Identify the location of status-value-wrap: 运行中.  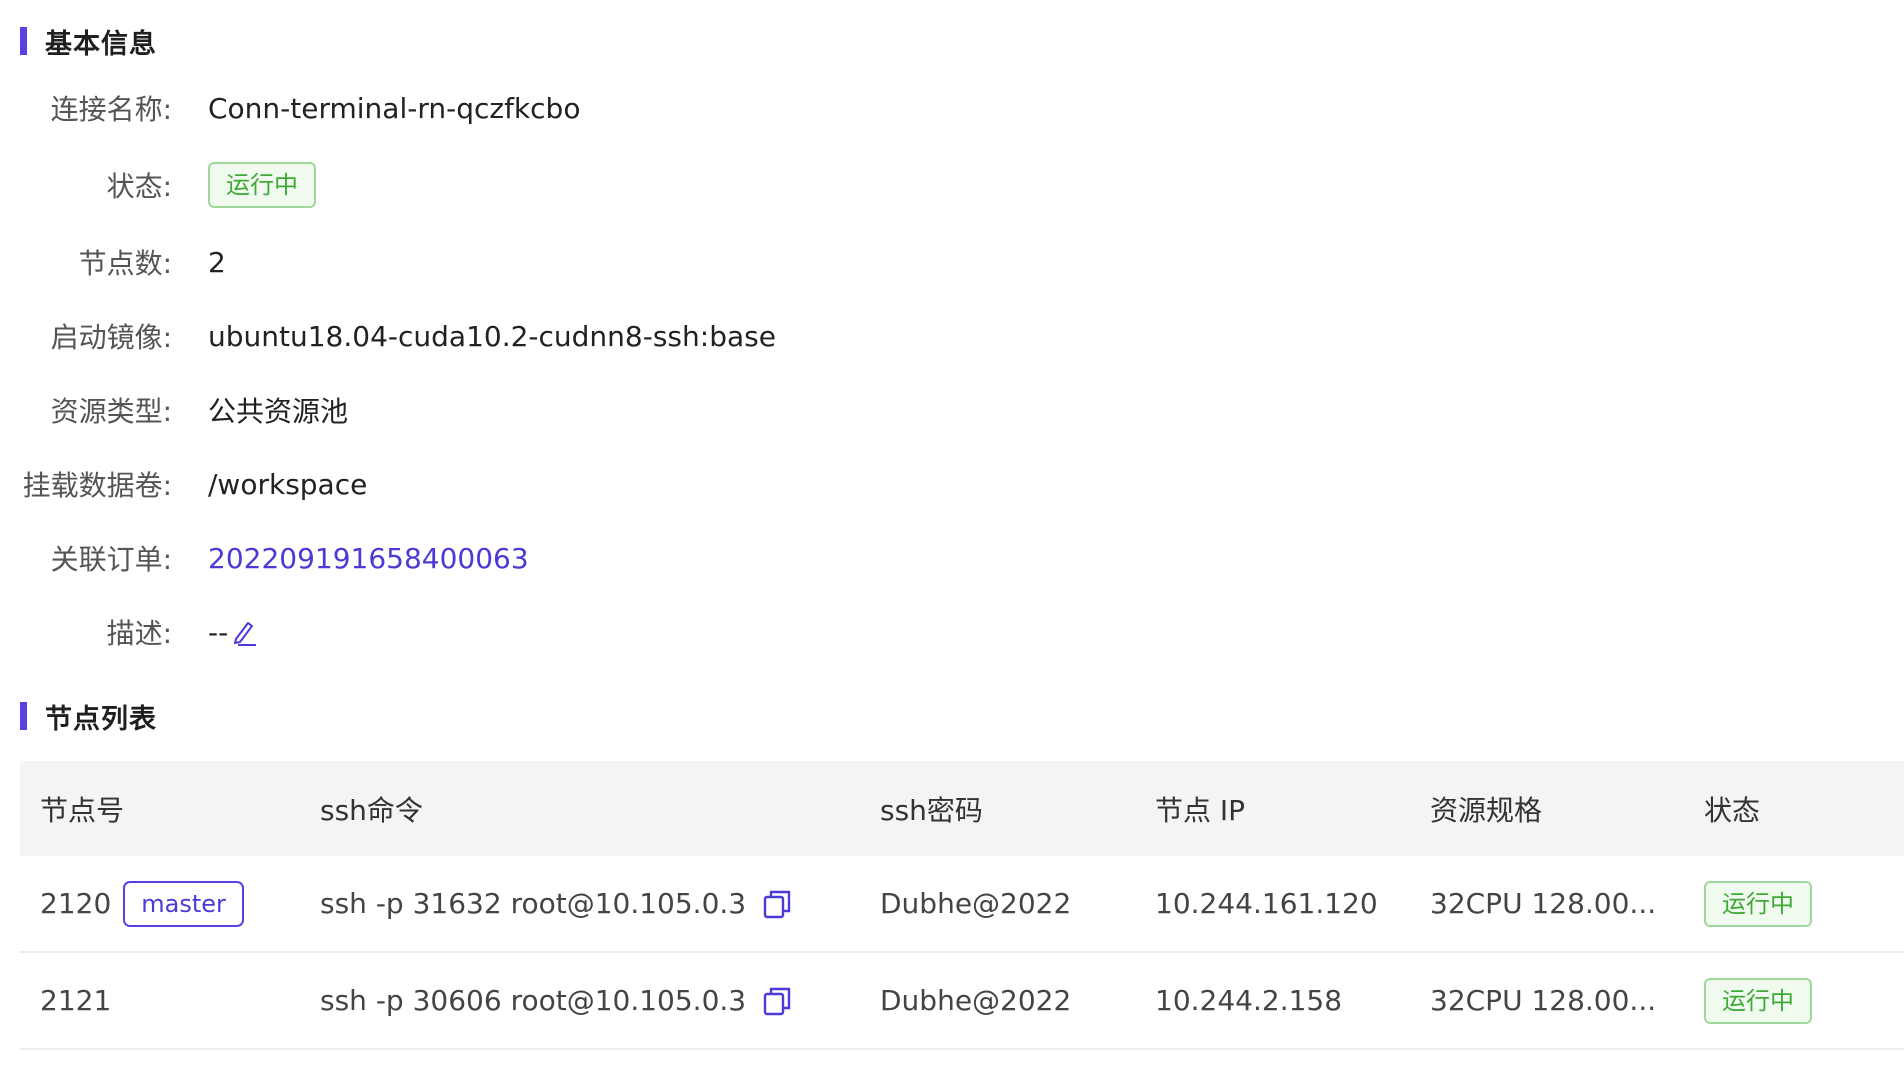
(262, 185).